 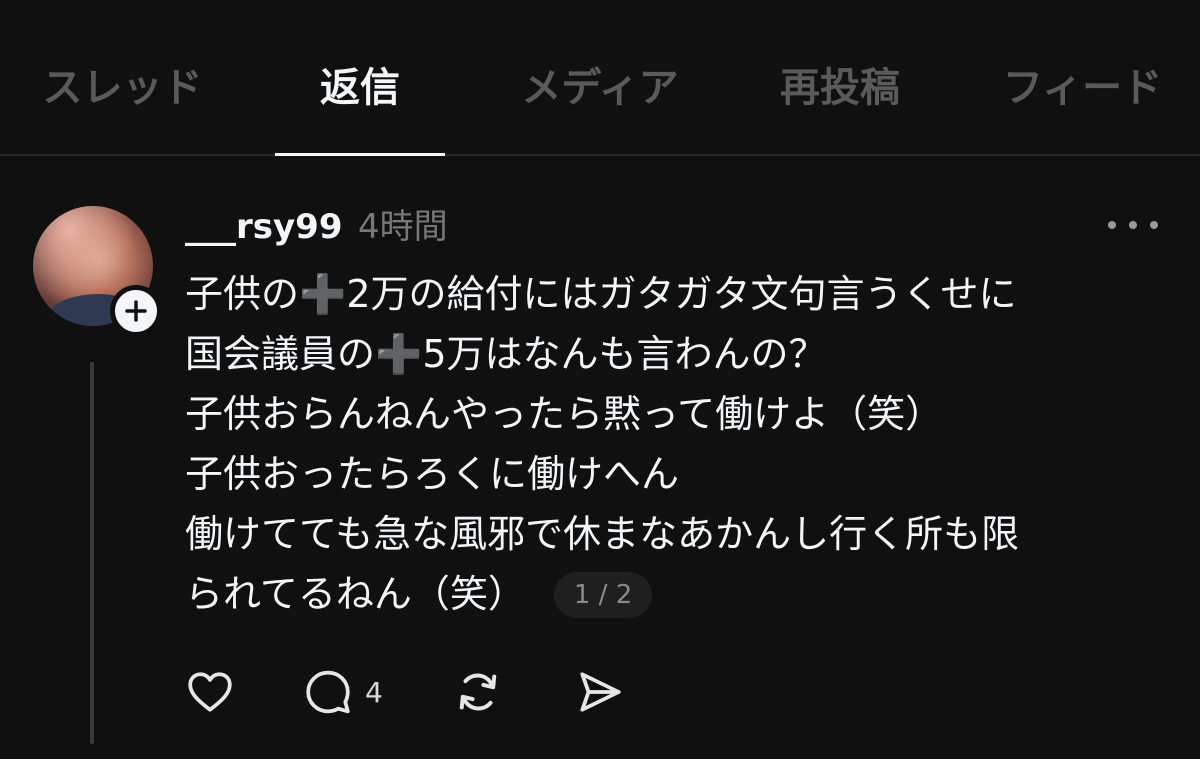 I want to click on post-line: 働けてても急な風邪で休まなあかんし行く所も限, so click(x=602, y=534).